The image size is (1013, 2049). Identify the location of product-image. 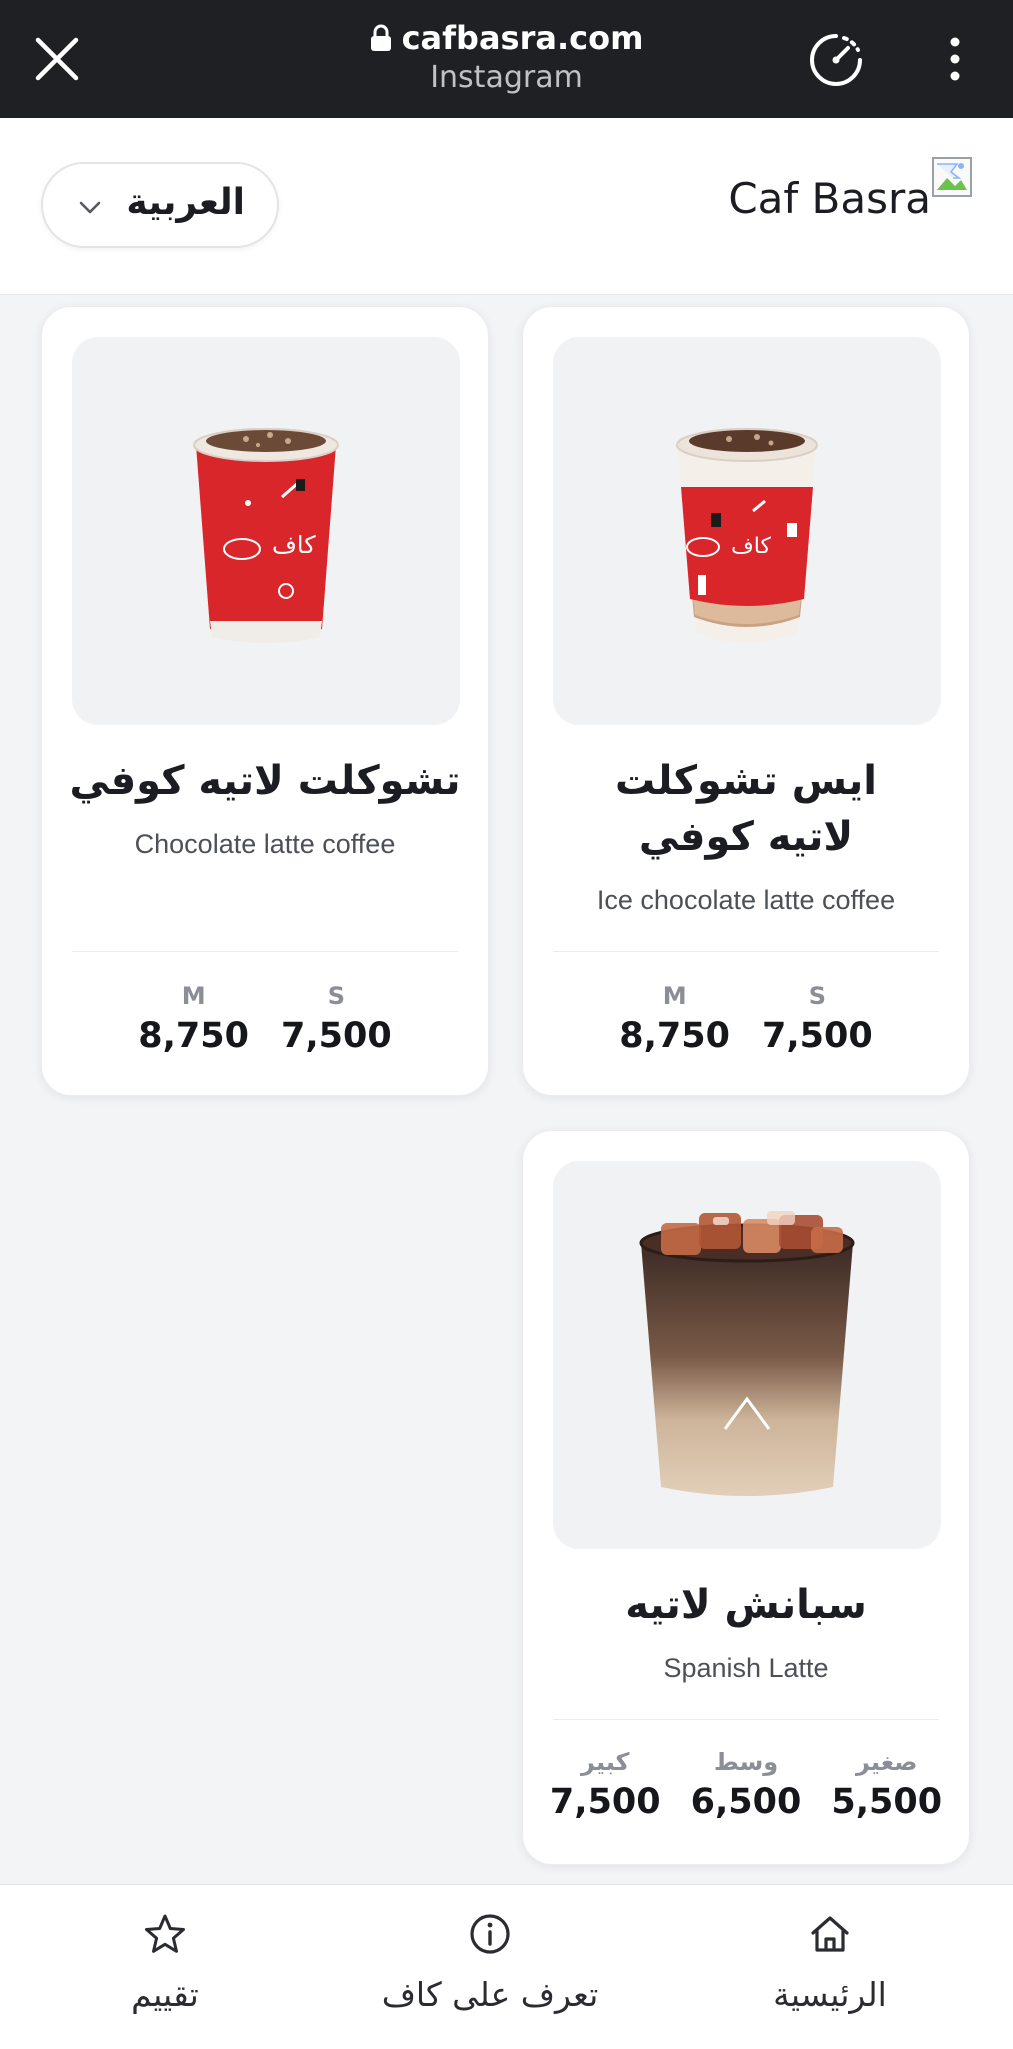
(747, 1355).